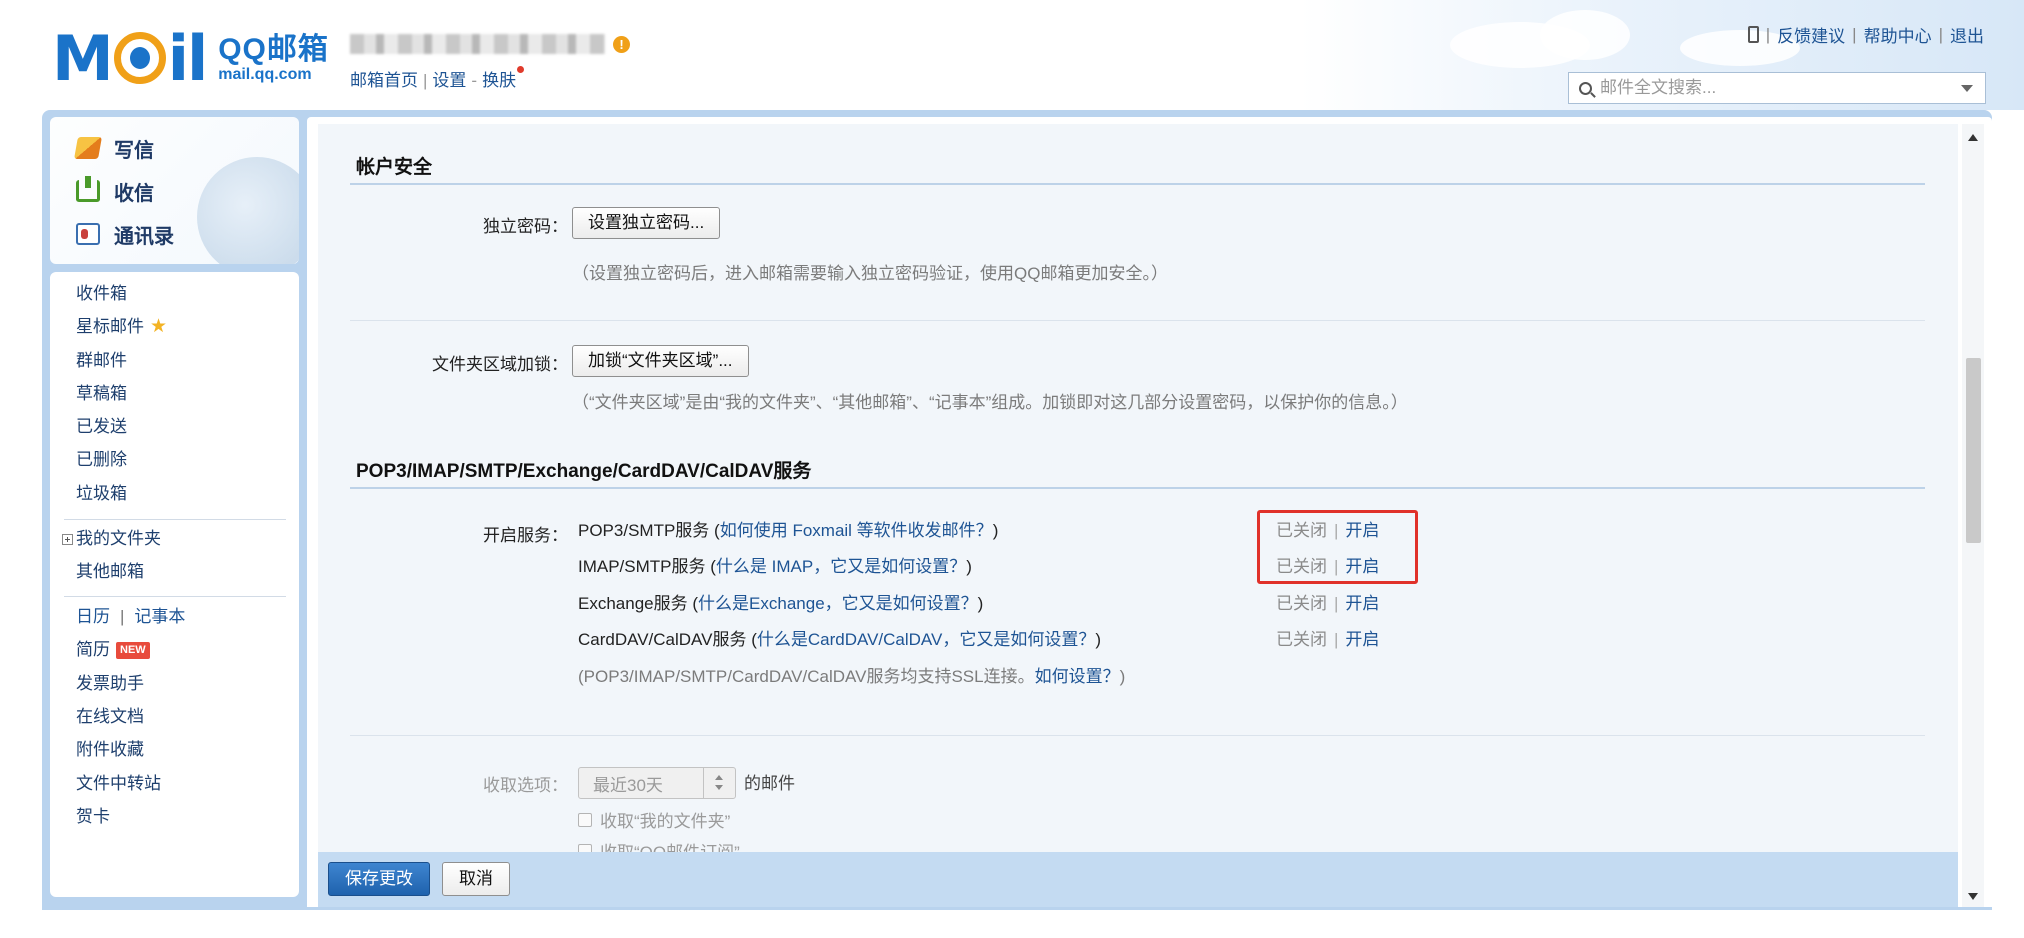  Describe the element at coordinates (133, 650) in the screenshot. I see `new-badge: NEW` at that location.